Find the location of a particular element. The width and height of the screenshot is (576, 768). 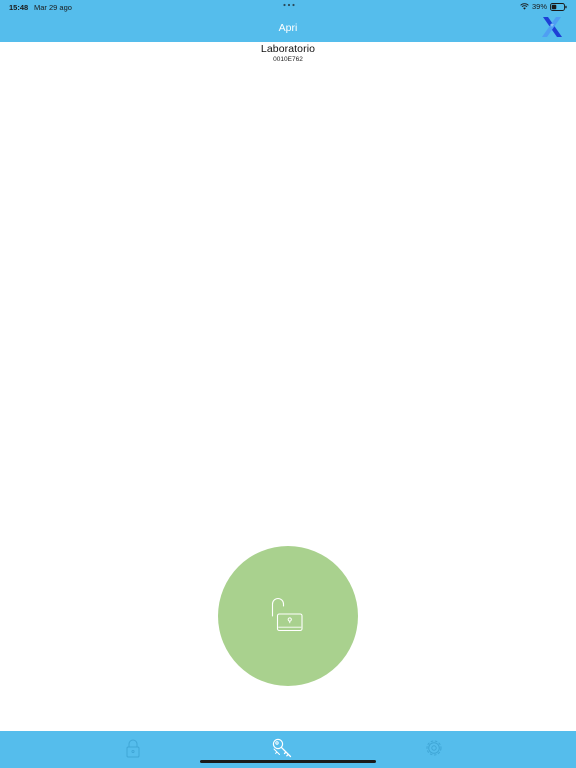

gear-icon is located at coordinates (434, 748).